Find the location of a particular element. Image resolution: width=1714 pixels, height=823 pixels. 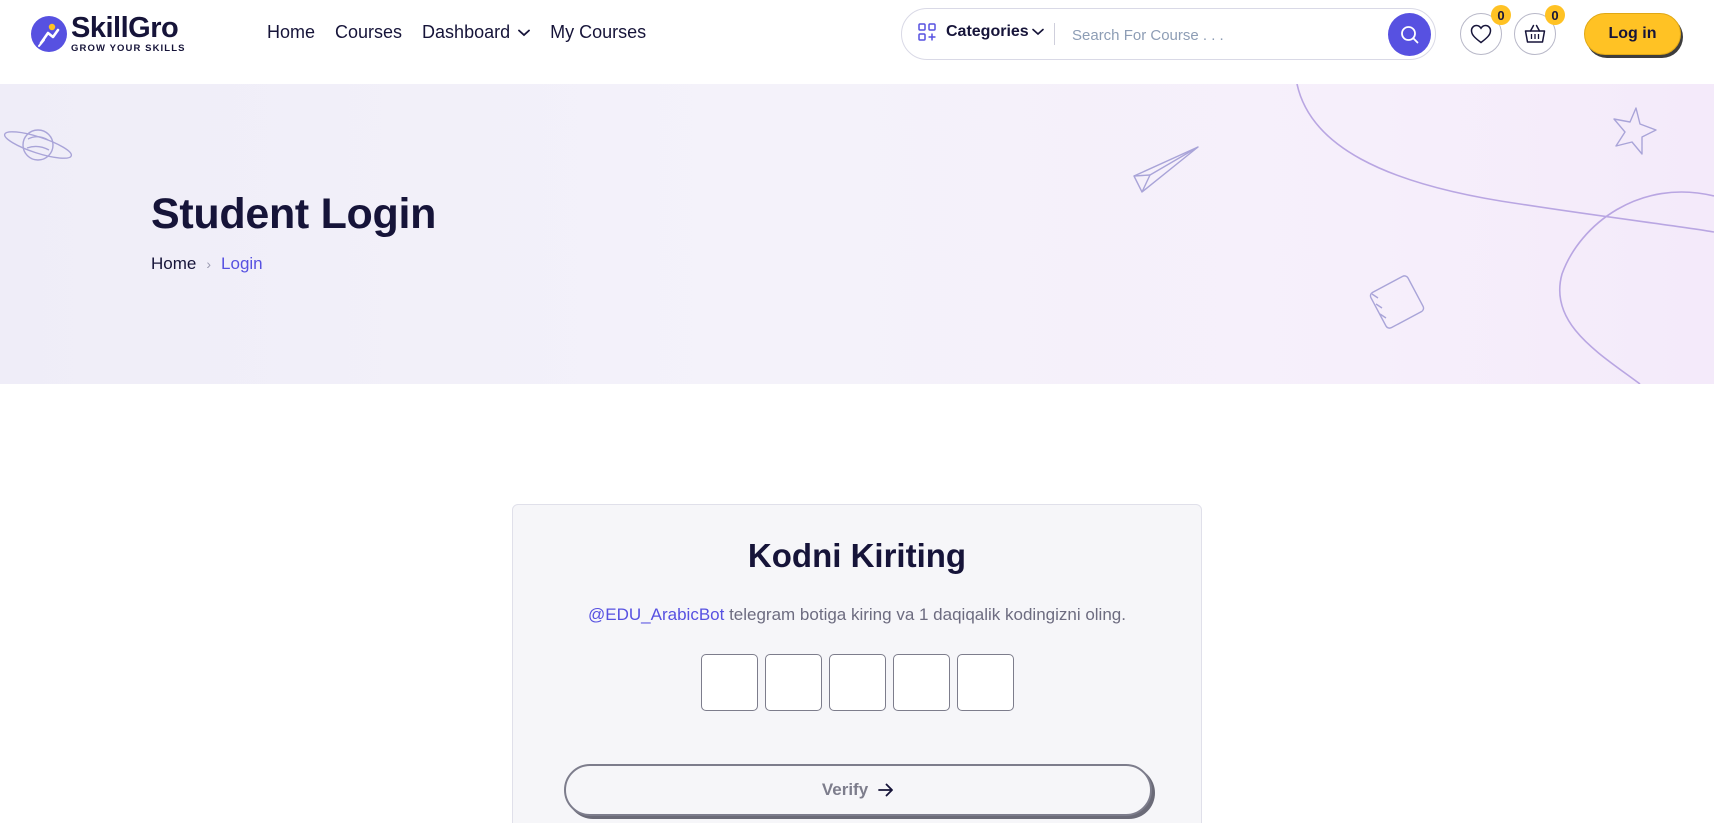

heart-icon is located at coordinates (1481, 34).